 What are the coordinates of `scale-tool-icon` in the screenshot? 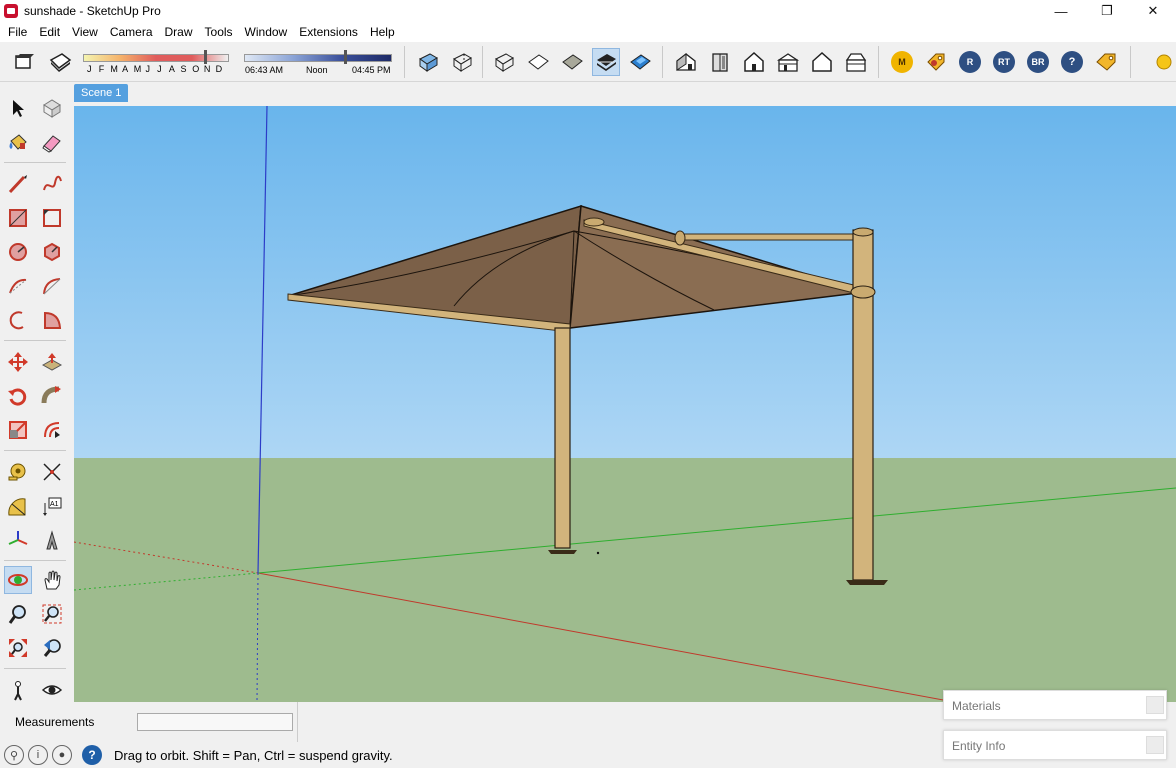 It's located at (18, 430).